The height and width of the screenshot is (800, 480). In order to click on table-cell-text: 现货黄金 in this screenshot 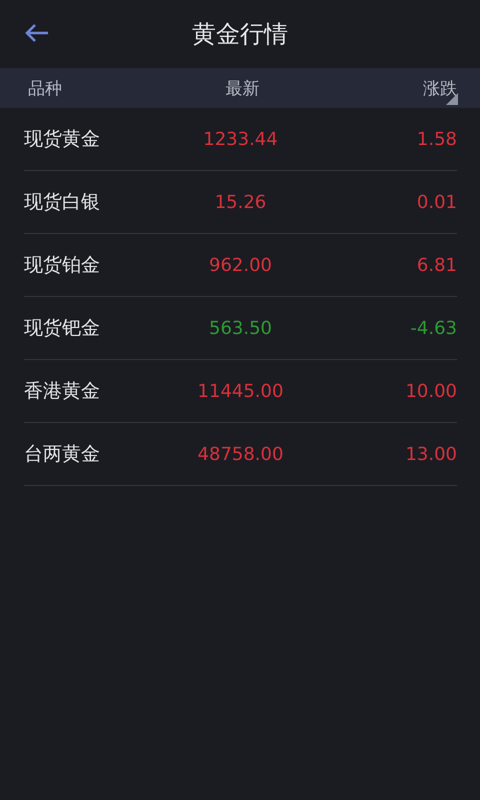, I will do `click(62, 139)`.